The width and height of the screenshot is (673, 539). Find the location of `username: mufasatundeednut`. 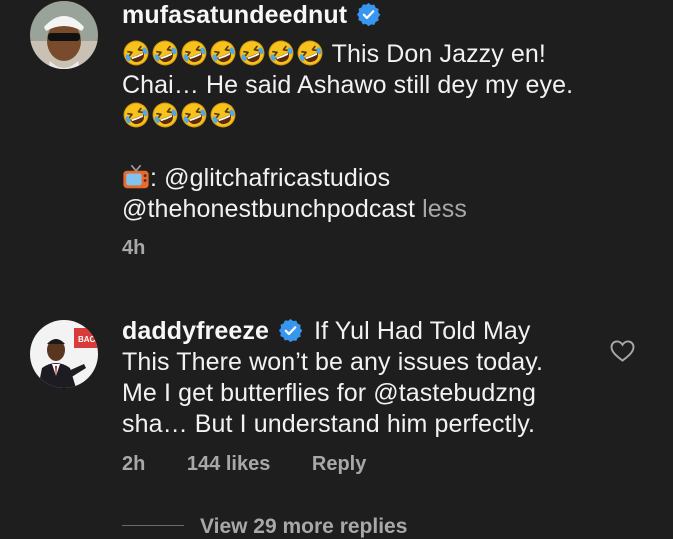

username: mufasatundeednut is located at coordinates (234, 15).